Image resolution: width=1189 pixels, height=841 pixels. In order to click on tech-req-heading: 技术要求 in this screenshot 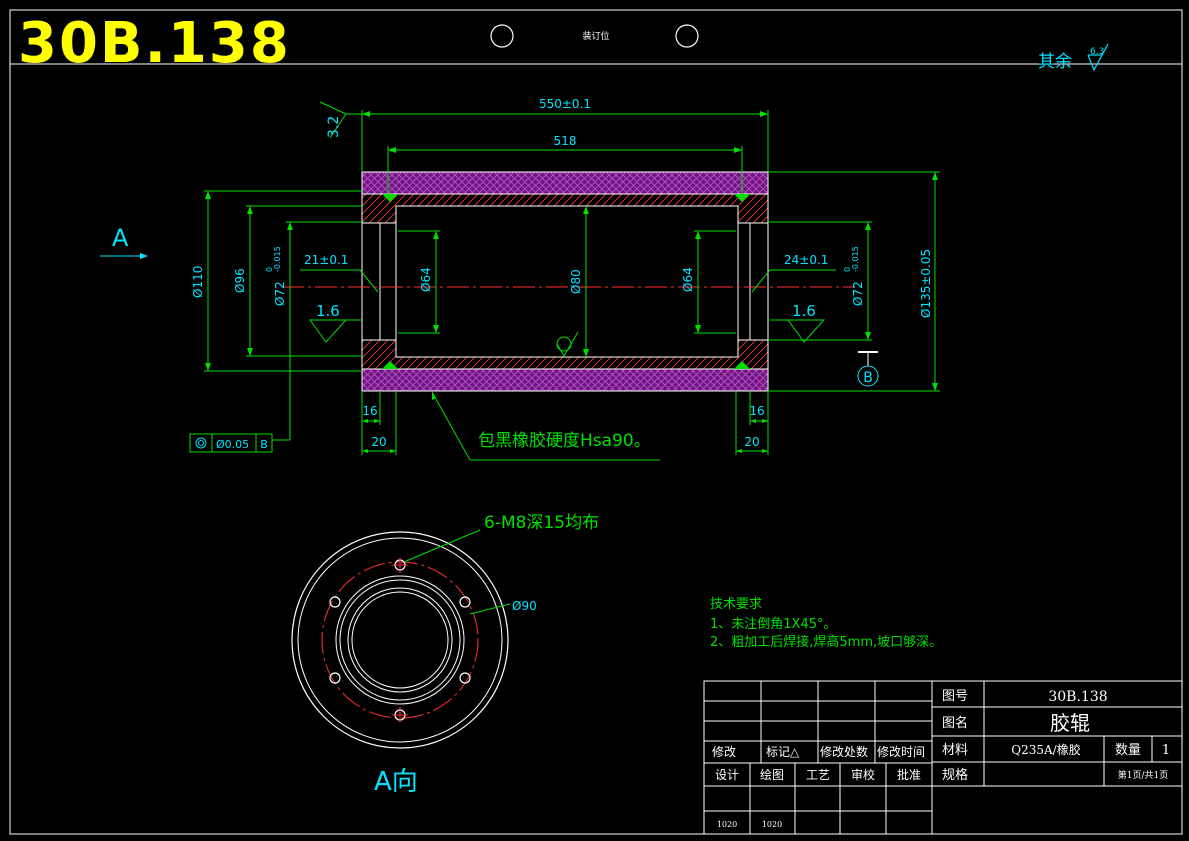, I will do `click(736, 604)`.